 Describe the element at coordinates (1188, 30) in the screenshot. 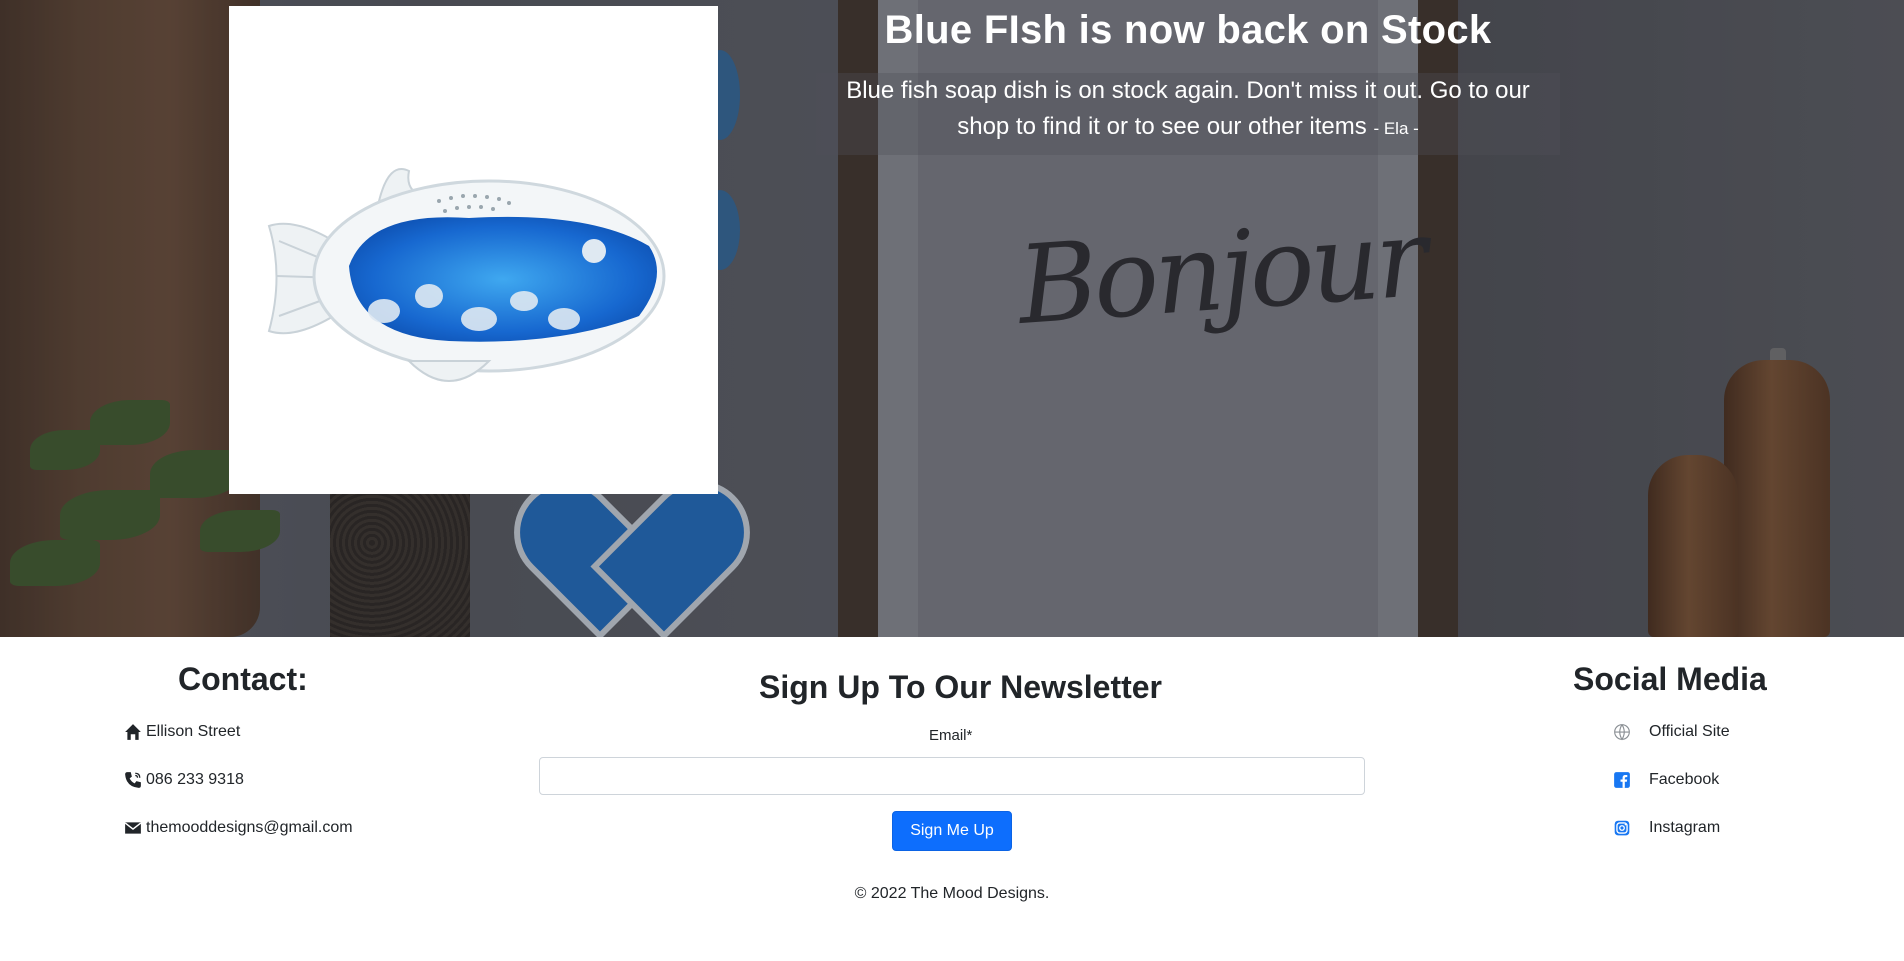

I see `hero-title: Blue FIsh is now back on Stock` at that location.